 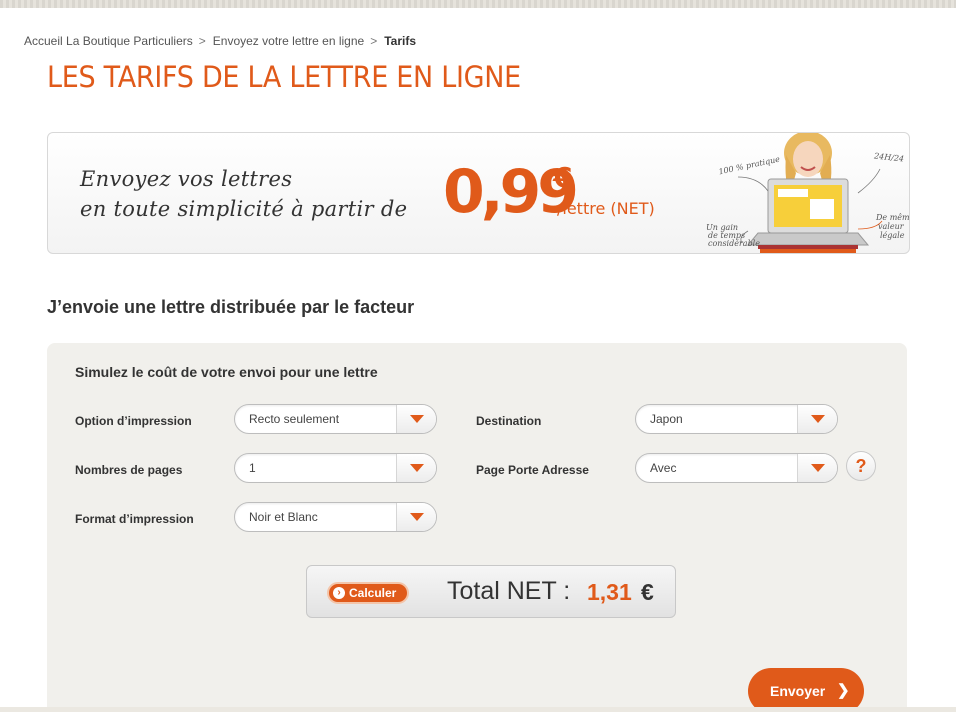 I want to click on note-valeur-1: De même, so click(x=893, y=217).